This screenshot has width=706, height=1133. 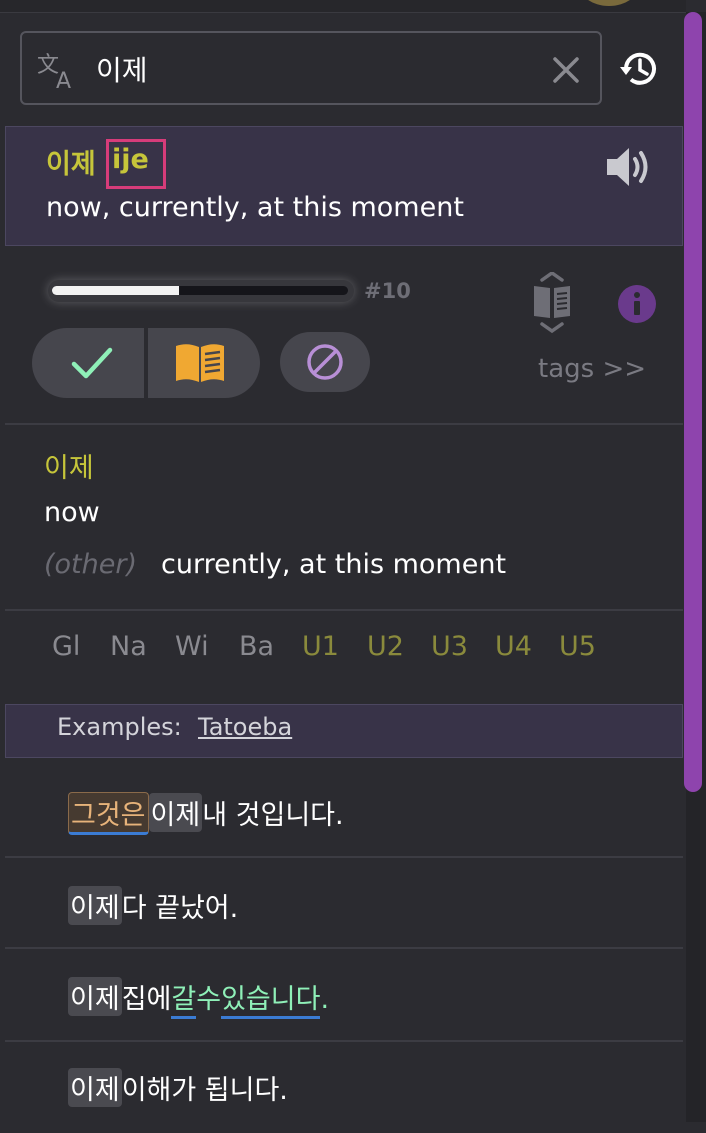 What do you see at coordinates (54, 72) in the screenshot?
I see `translate-icon: 文 A` at bounding box center [54, 72].